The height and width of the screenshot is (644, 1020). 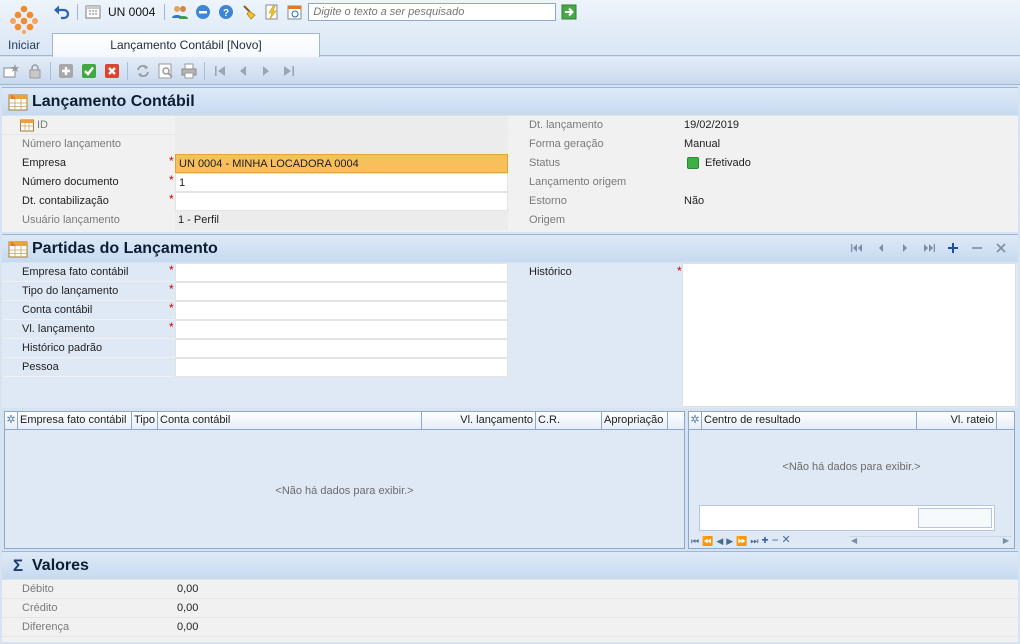 I want to click on column-header: Vl. lançamento, so click(x=479, y=421).